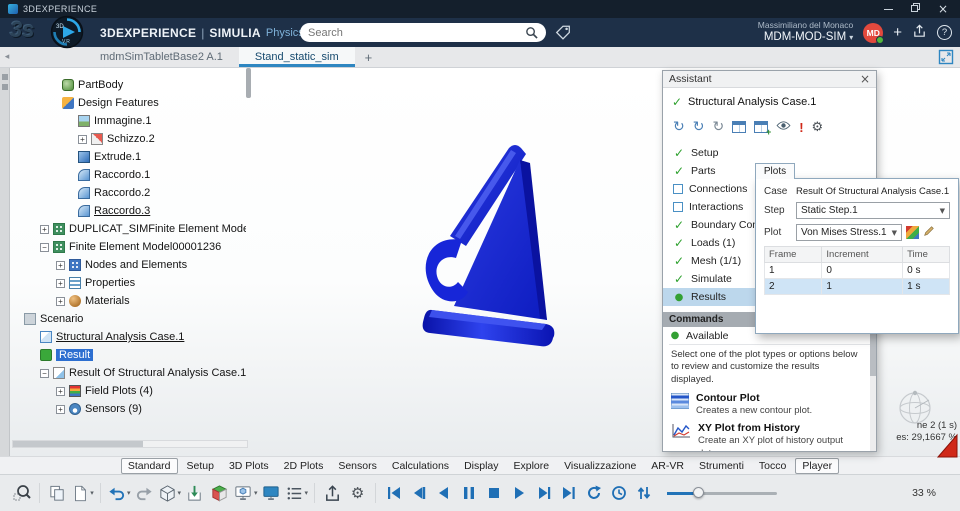 The width and height of the screenshot is (960, 511). Describe the element at coordinates (82, 493) in the screenshot. I see `paste-button: ▾` at that location.